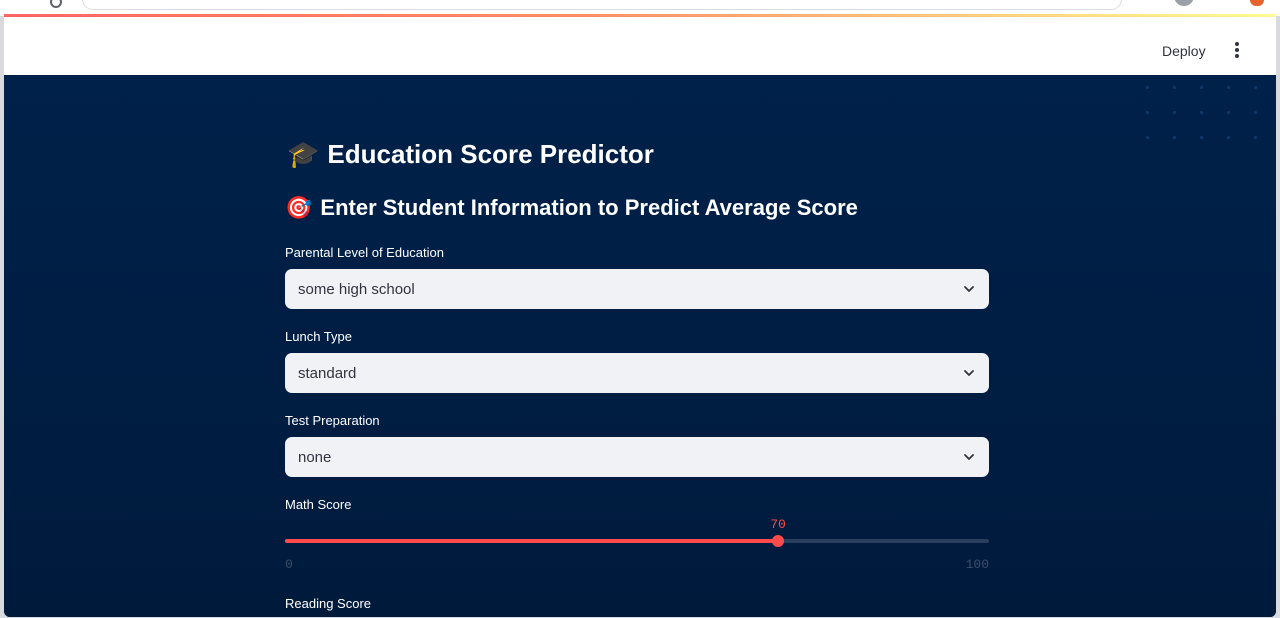  I want to click on decorative-dot-pattern, so click(1204, 110).